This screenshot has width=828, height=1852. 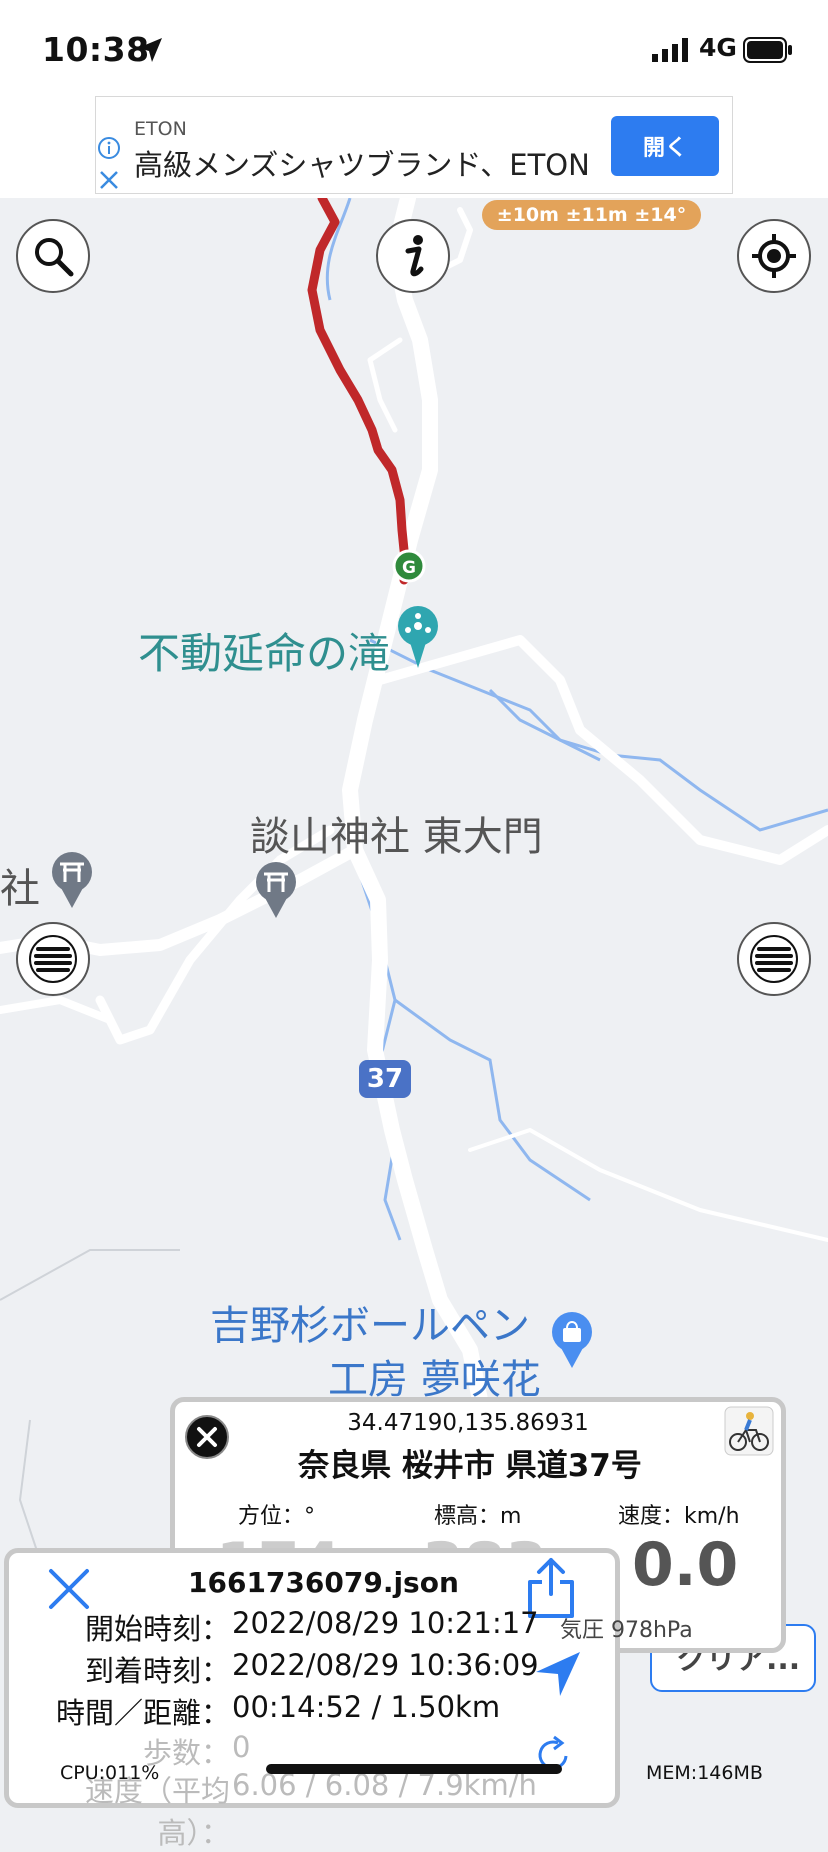 I want to click on search-icon, so click(x=54, y=257).